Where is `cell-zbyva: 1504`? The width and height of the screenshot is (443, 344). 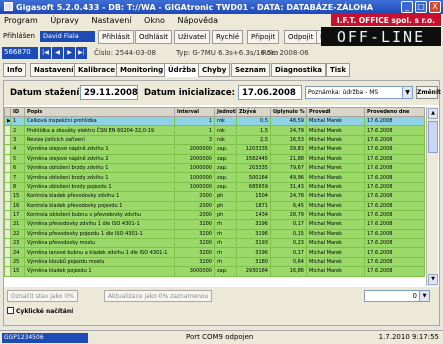 cell-zbyva: 1504 is located at coordinates (253, 196).